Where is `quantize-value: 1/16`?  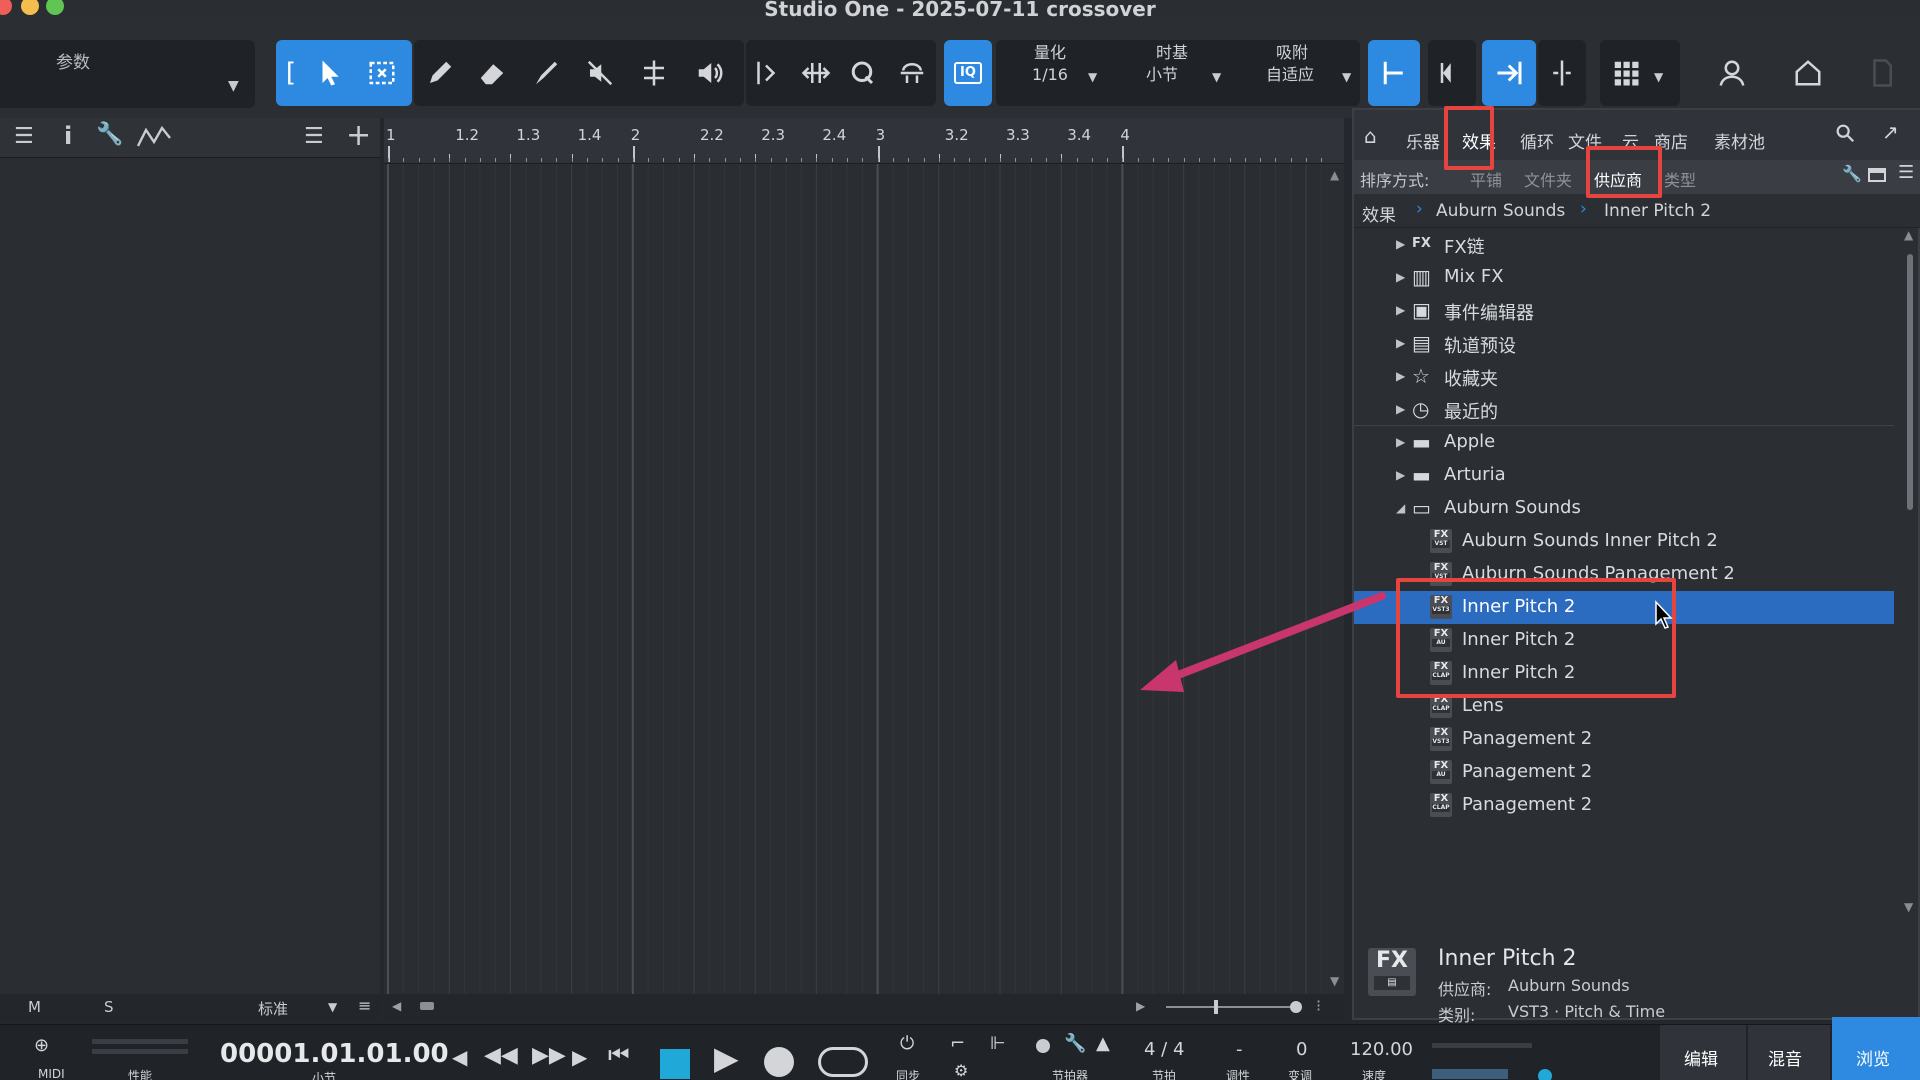
quantize-value: 1/16 is located at coordinates (1050, 75).